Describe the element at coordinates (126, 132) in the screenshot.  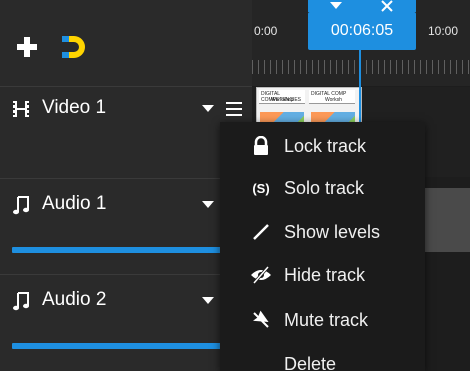
I see `track-row-video-1: Video 1` at that location.